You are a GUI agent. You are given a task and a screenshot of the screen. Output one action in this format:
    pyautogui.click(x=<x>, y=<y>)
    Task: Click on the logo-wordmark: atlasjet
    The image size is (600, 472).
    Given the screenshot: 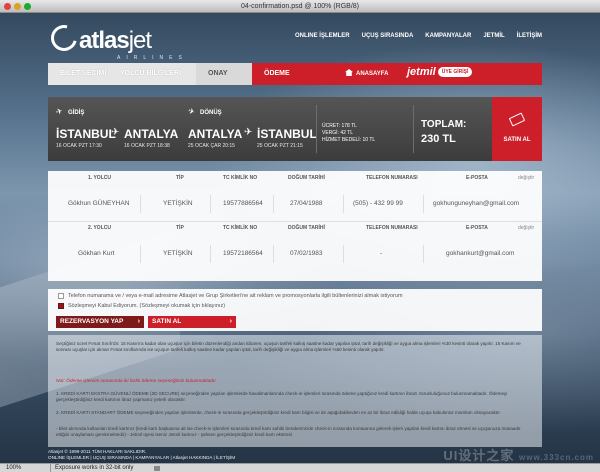 What is the action you would take?
    pyautogui.click(x=115, y=41)
    